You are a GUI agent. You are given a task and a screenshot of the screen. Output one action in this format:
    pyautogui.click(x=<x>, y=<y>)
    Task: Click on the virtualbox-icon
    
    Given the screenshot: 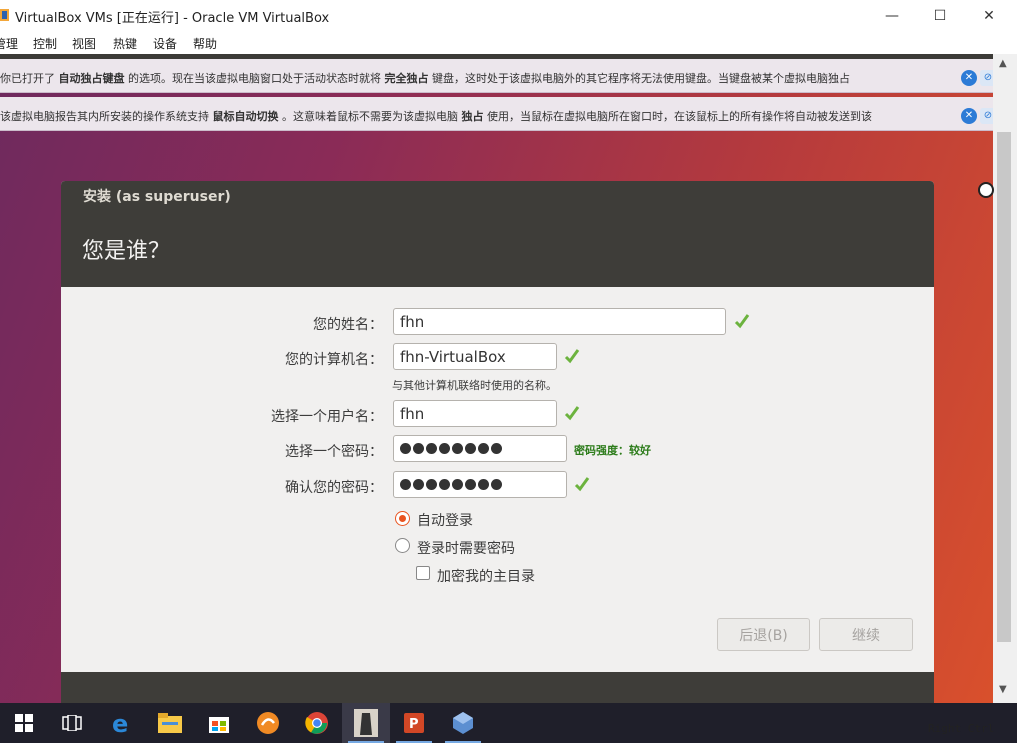 What is the action you would take?
    pyautogui.click(x=4, y=15)
    